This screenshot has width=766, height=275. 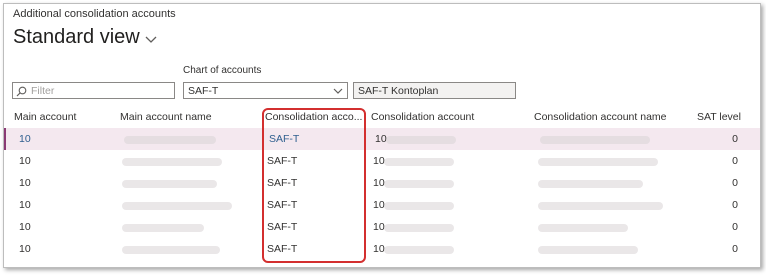 What do you see at coordinates (314, 185) in the screenshot?
I see `consolidation-column-highlight` at bounding box center [314, 185].